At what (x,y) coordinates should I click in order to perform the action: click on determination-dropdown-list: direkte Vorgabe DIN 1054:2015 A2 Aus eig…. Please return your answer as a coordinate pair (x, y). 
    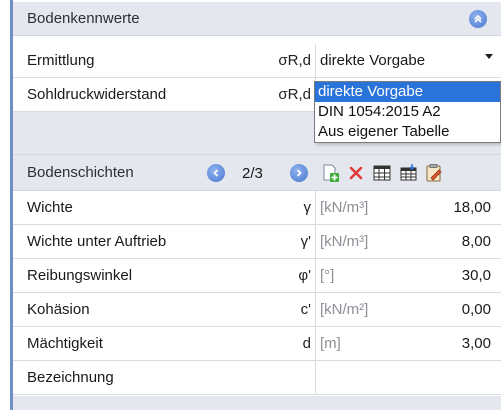
    Looking at the image, I should click on (407, 112).